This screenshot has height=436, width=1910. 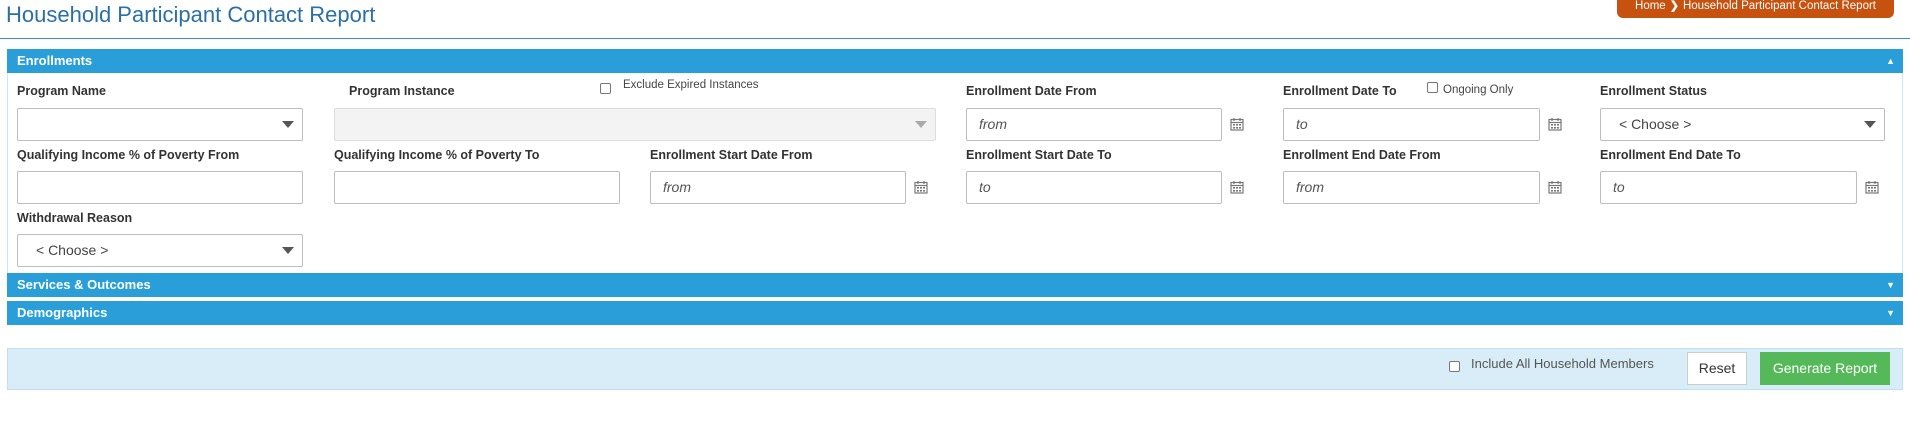 I want to click on end-date-from-label: Enrollment End Date From, so click(x=1362, y=155).